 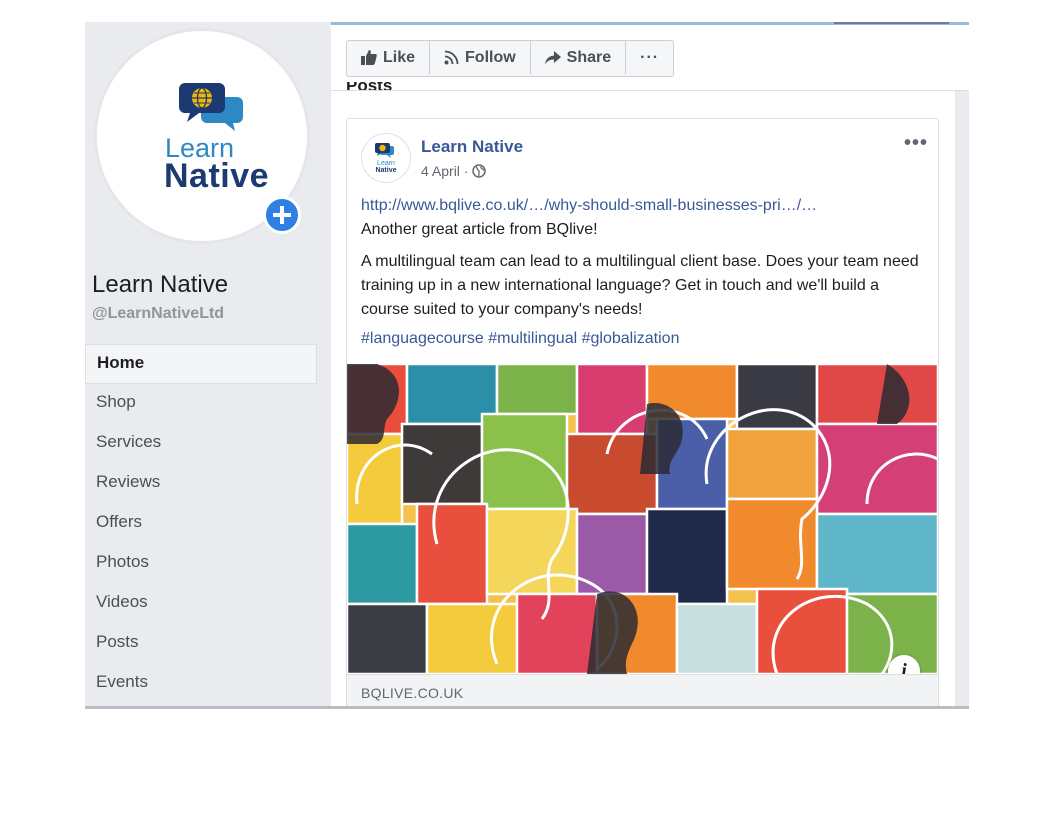 I want to click on hashtag-multilingual: #multilingual, so click(x=532, y=338).